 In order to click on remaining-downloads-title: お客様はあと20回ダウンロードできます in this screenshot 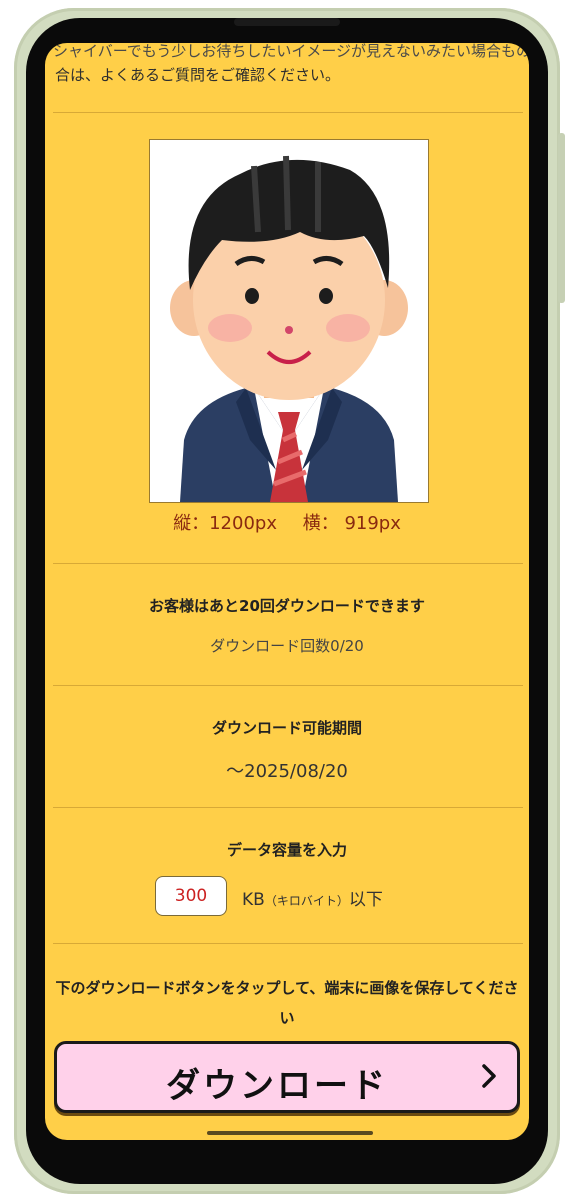, I will do `click(287, 606)`.